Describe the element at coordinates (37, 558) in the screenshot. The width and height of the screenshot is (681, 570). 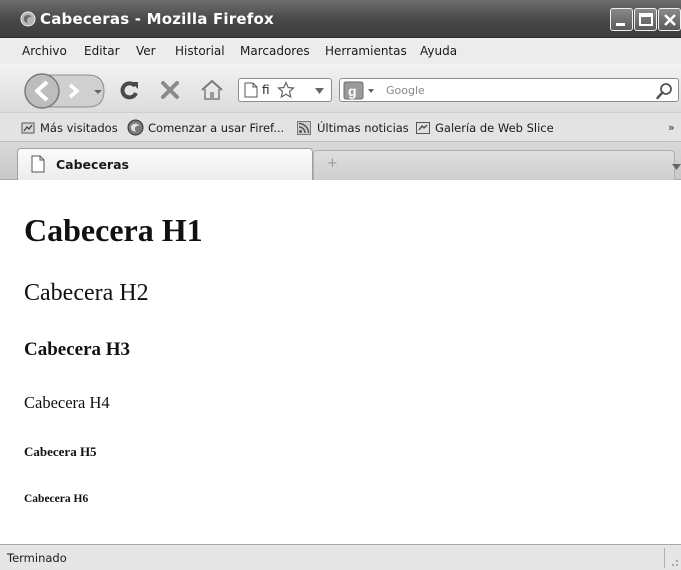
I see `status-text: Terminado` at that location.